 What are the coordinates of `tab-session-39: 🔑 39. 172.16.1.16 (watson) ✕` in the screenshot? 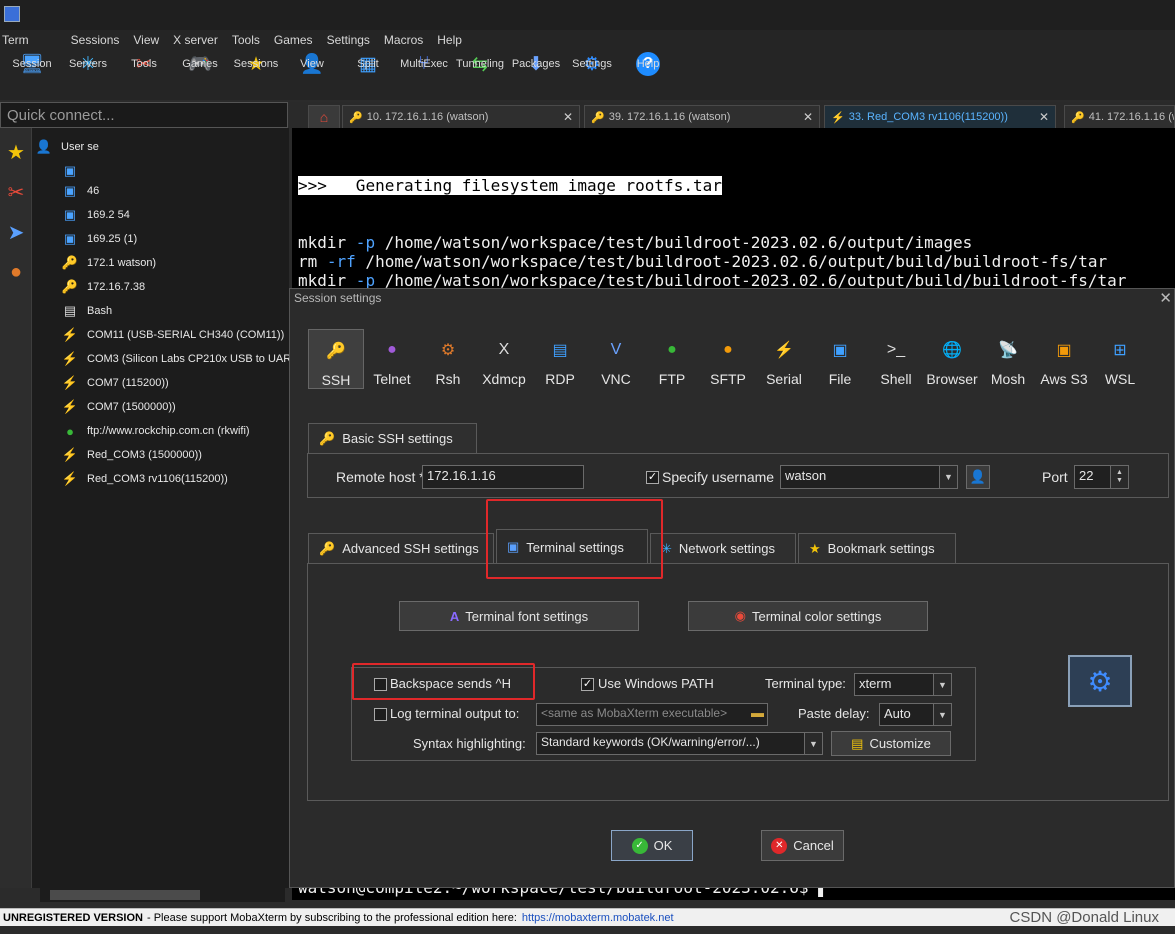 It's located at (702, 116).